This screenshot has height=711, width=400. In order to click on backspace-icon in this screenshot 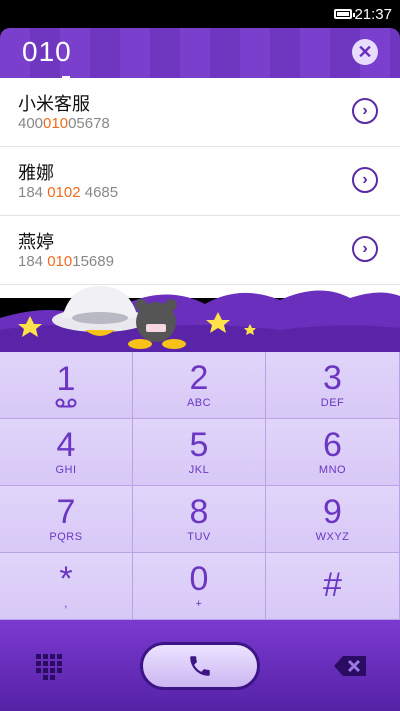, I will do `click(350, 666)`.